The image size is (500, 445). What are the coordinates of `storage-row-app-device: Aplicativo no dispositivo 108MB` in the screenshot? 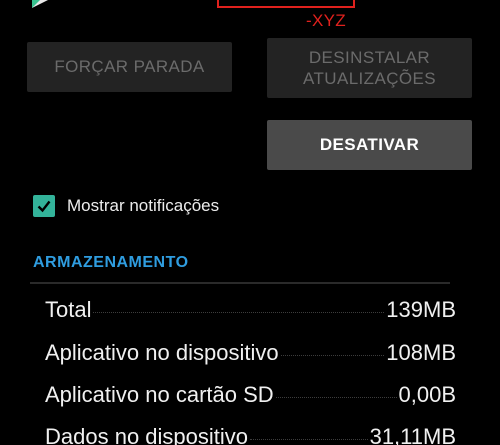 It's located at (250, 353).